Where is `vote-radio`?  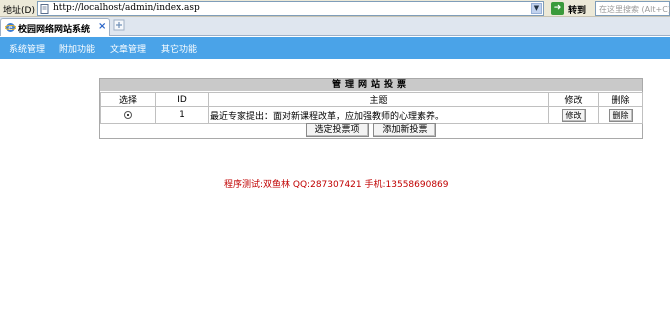 vote-radio is located at coordinates (128, 114).